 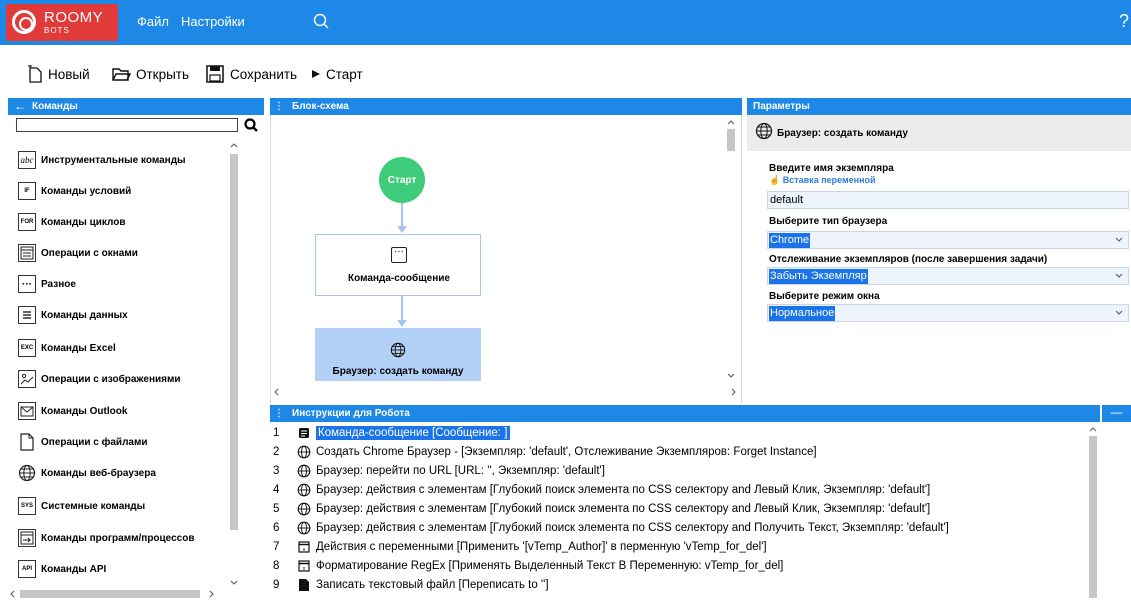 What do you see at coordinates (948, 313) in the screenshot?
I see `window-mode-select: Нормальное` at bounding box center [948, 313].